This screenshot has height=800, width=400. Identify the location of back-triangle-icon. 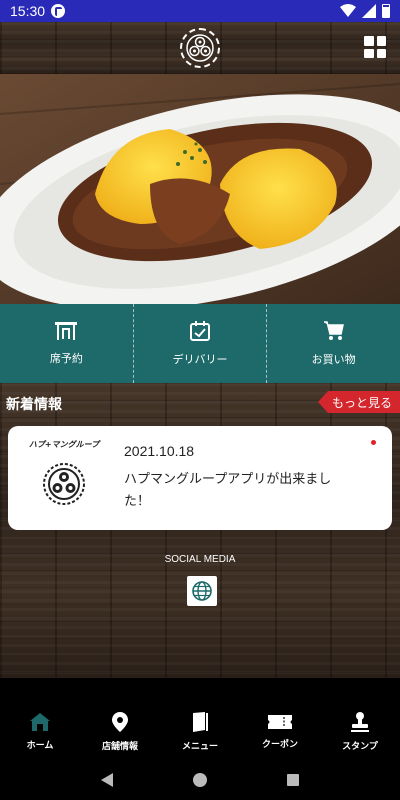
(106, 780).